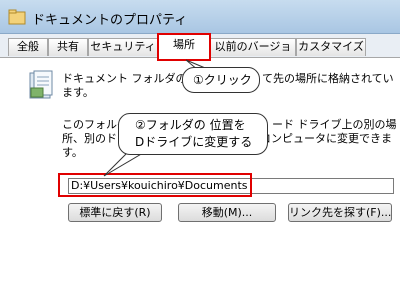 Image resolution: width=400 pixels, height=300 pixels. I want to click on move-description-line-3: す。, so click(72, 152).